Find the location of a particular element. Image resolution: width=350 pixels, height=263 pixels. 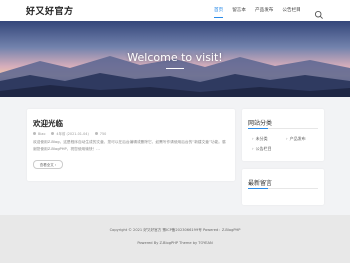

post-views: 750 is located at coordinates (100, 134).